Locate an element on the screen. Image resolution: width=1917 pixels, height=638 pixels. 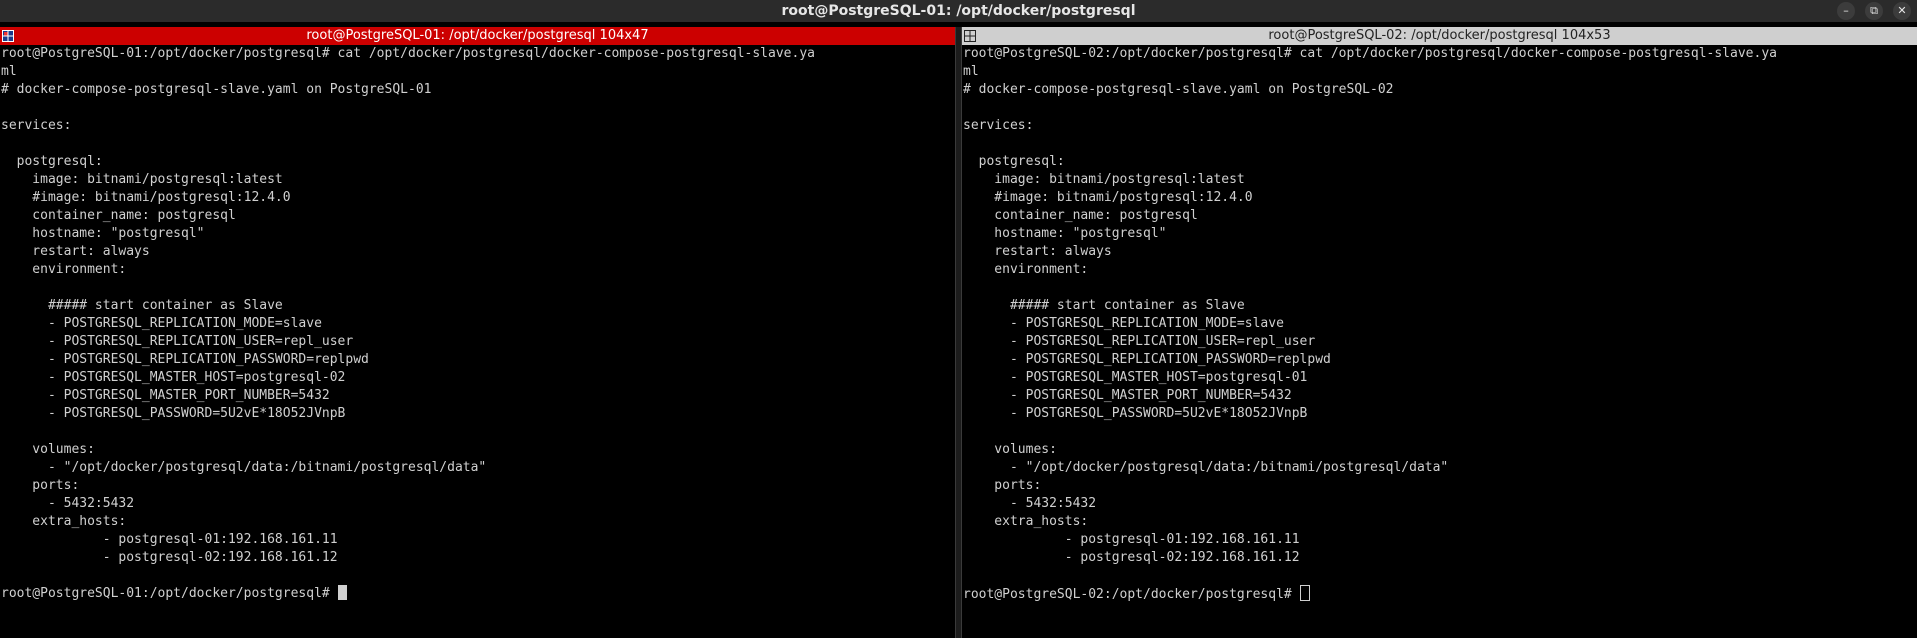
restore-icon: ⧉ is located at coordinates (1874, 11).